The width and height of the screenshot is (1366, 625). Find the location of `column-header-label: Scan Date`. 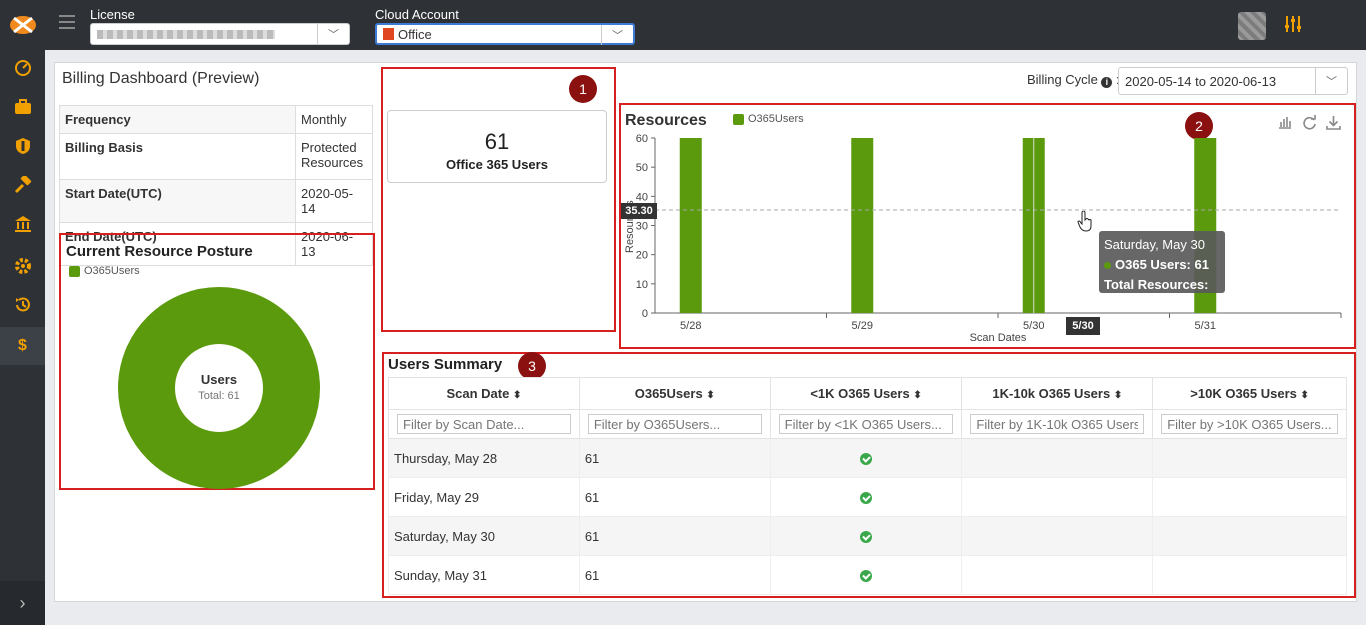

column-header-label: Scan Date is located at coordinates (478, 393).